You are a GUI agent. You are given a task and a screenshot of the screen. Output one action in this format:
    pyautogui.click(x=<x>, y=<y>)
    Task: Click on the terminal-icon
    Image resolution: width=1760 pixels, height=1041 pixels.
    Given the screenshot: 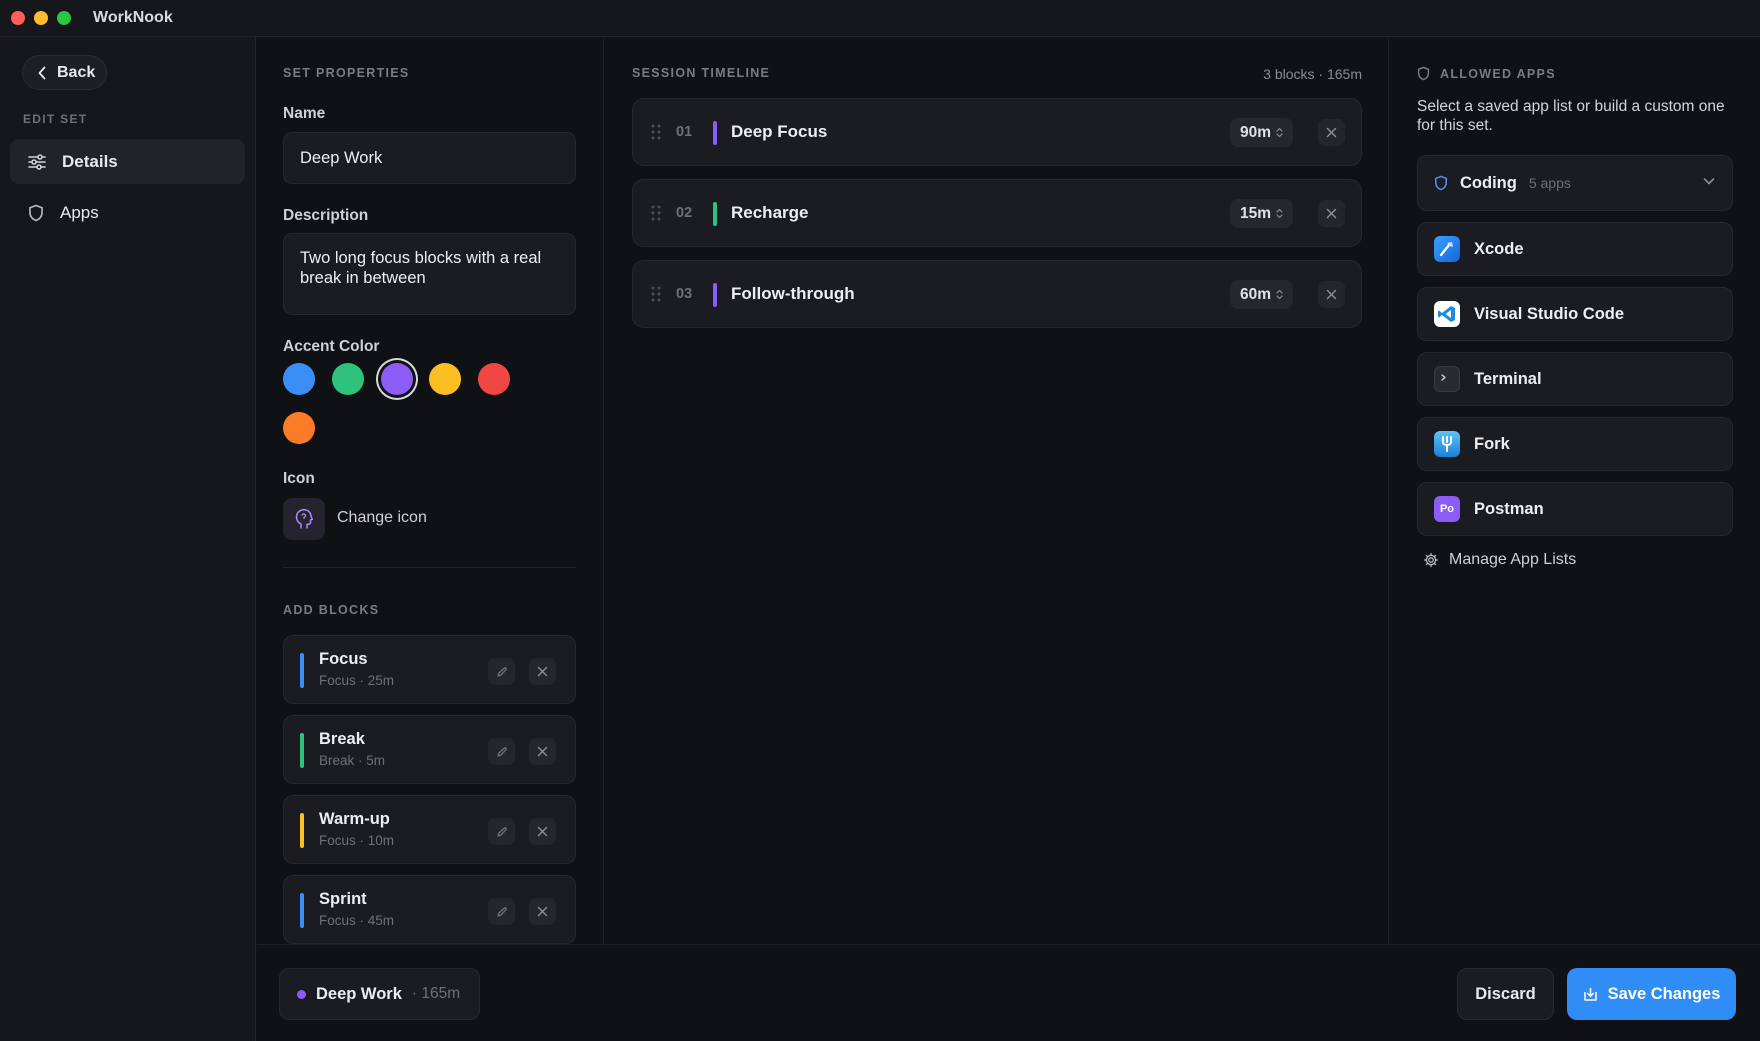 What is the action you would take?
    pyautogui.click(x=1447, y=379)
    